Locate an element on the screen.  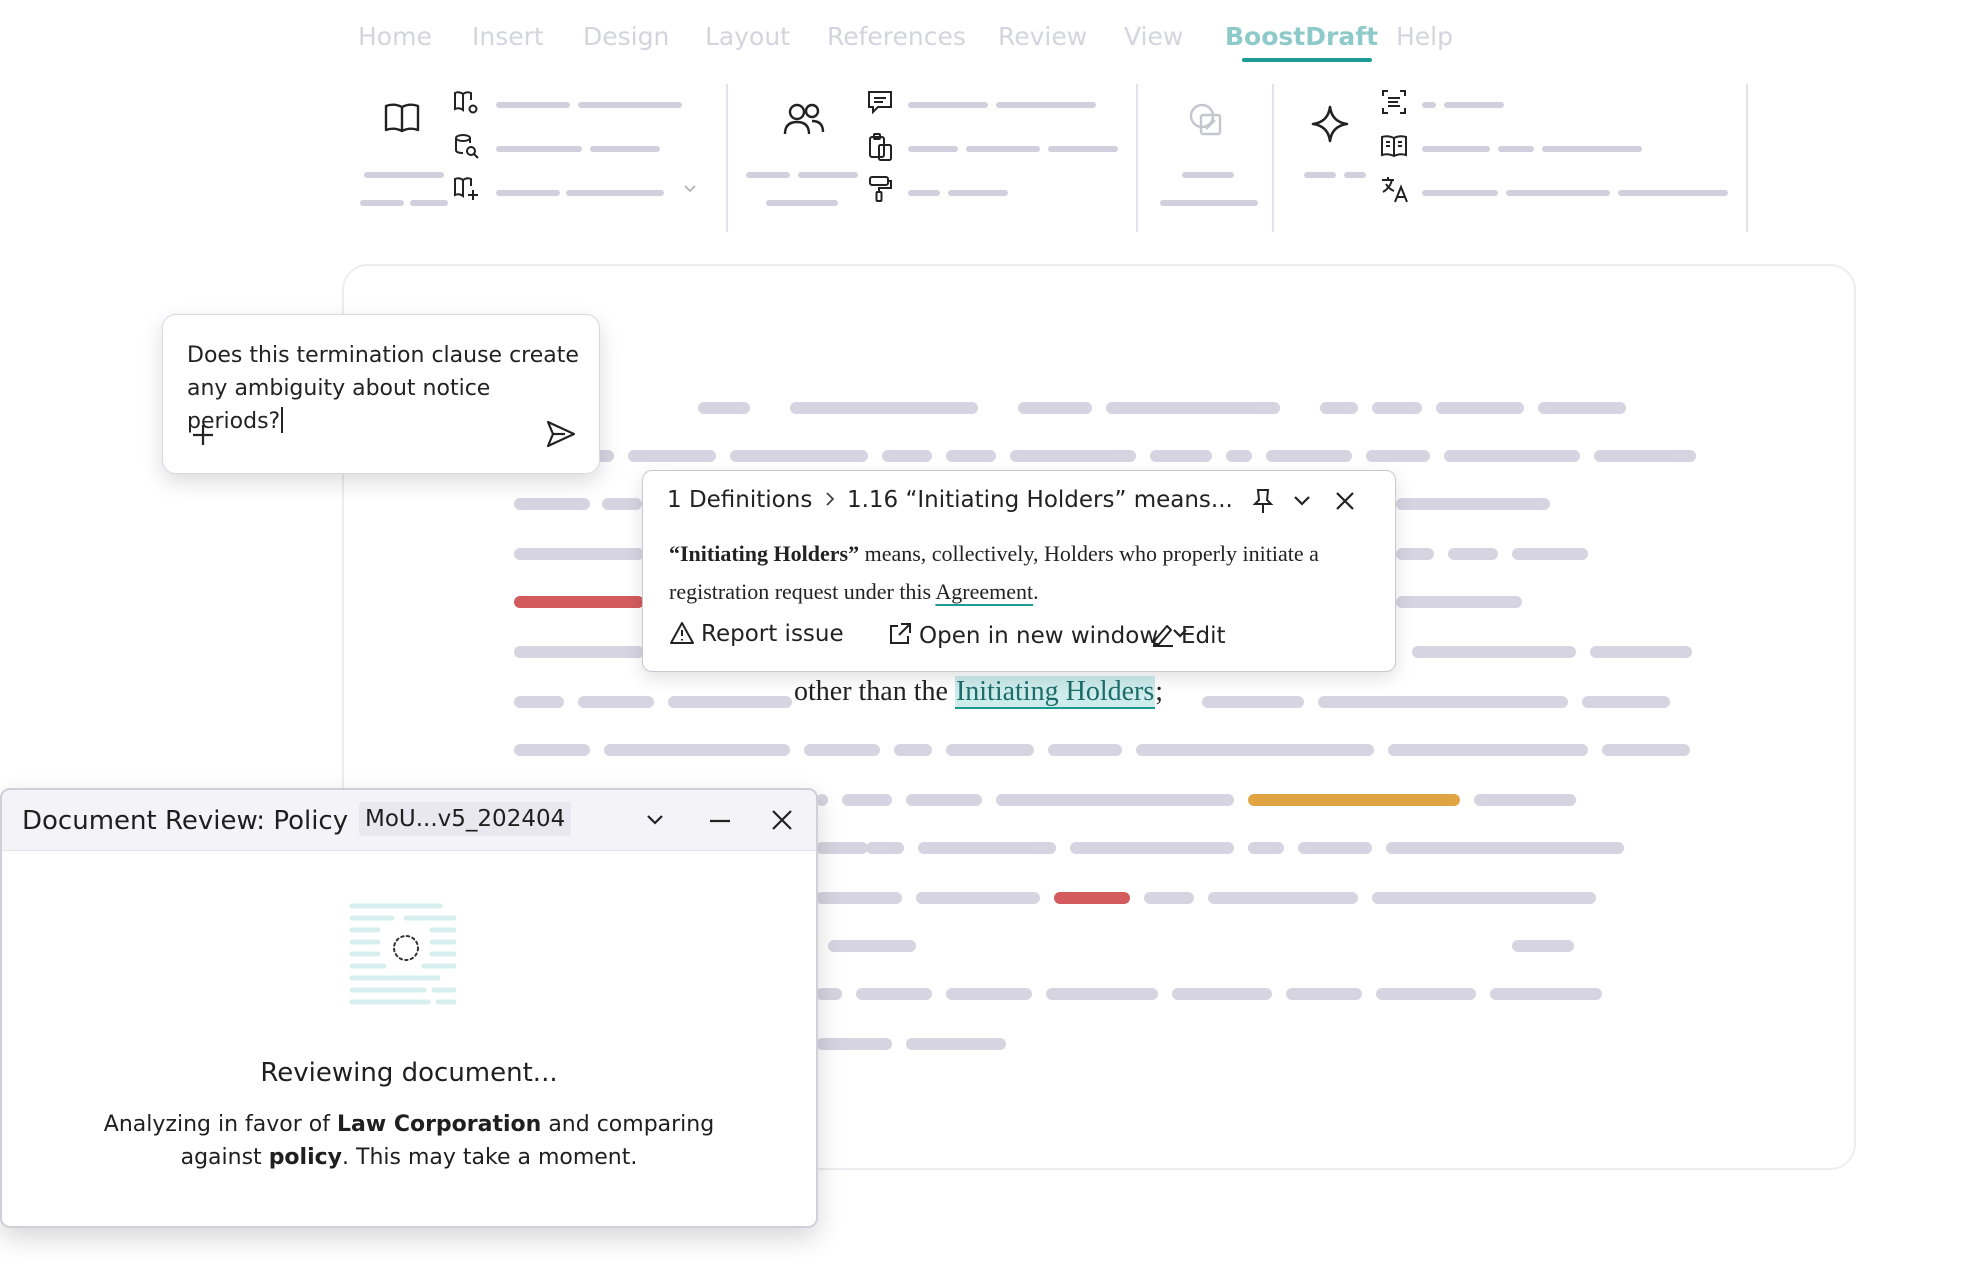
edit-label: Edit is located at coordinates (1203, 636).